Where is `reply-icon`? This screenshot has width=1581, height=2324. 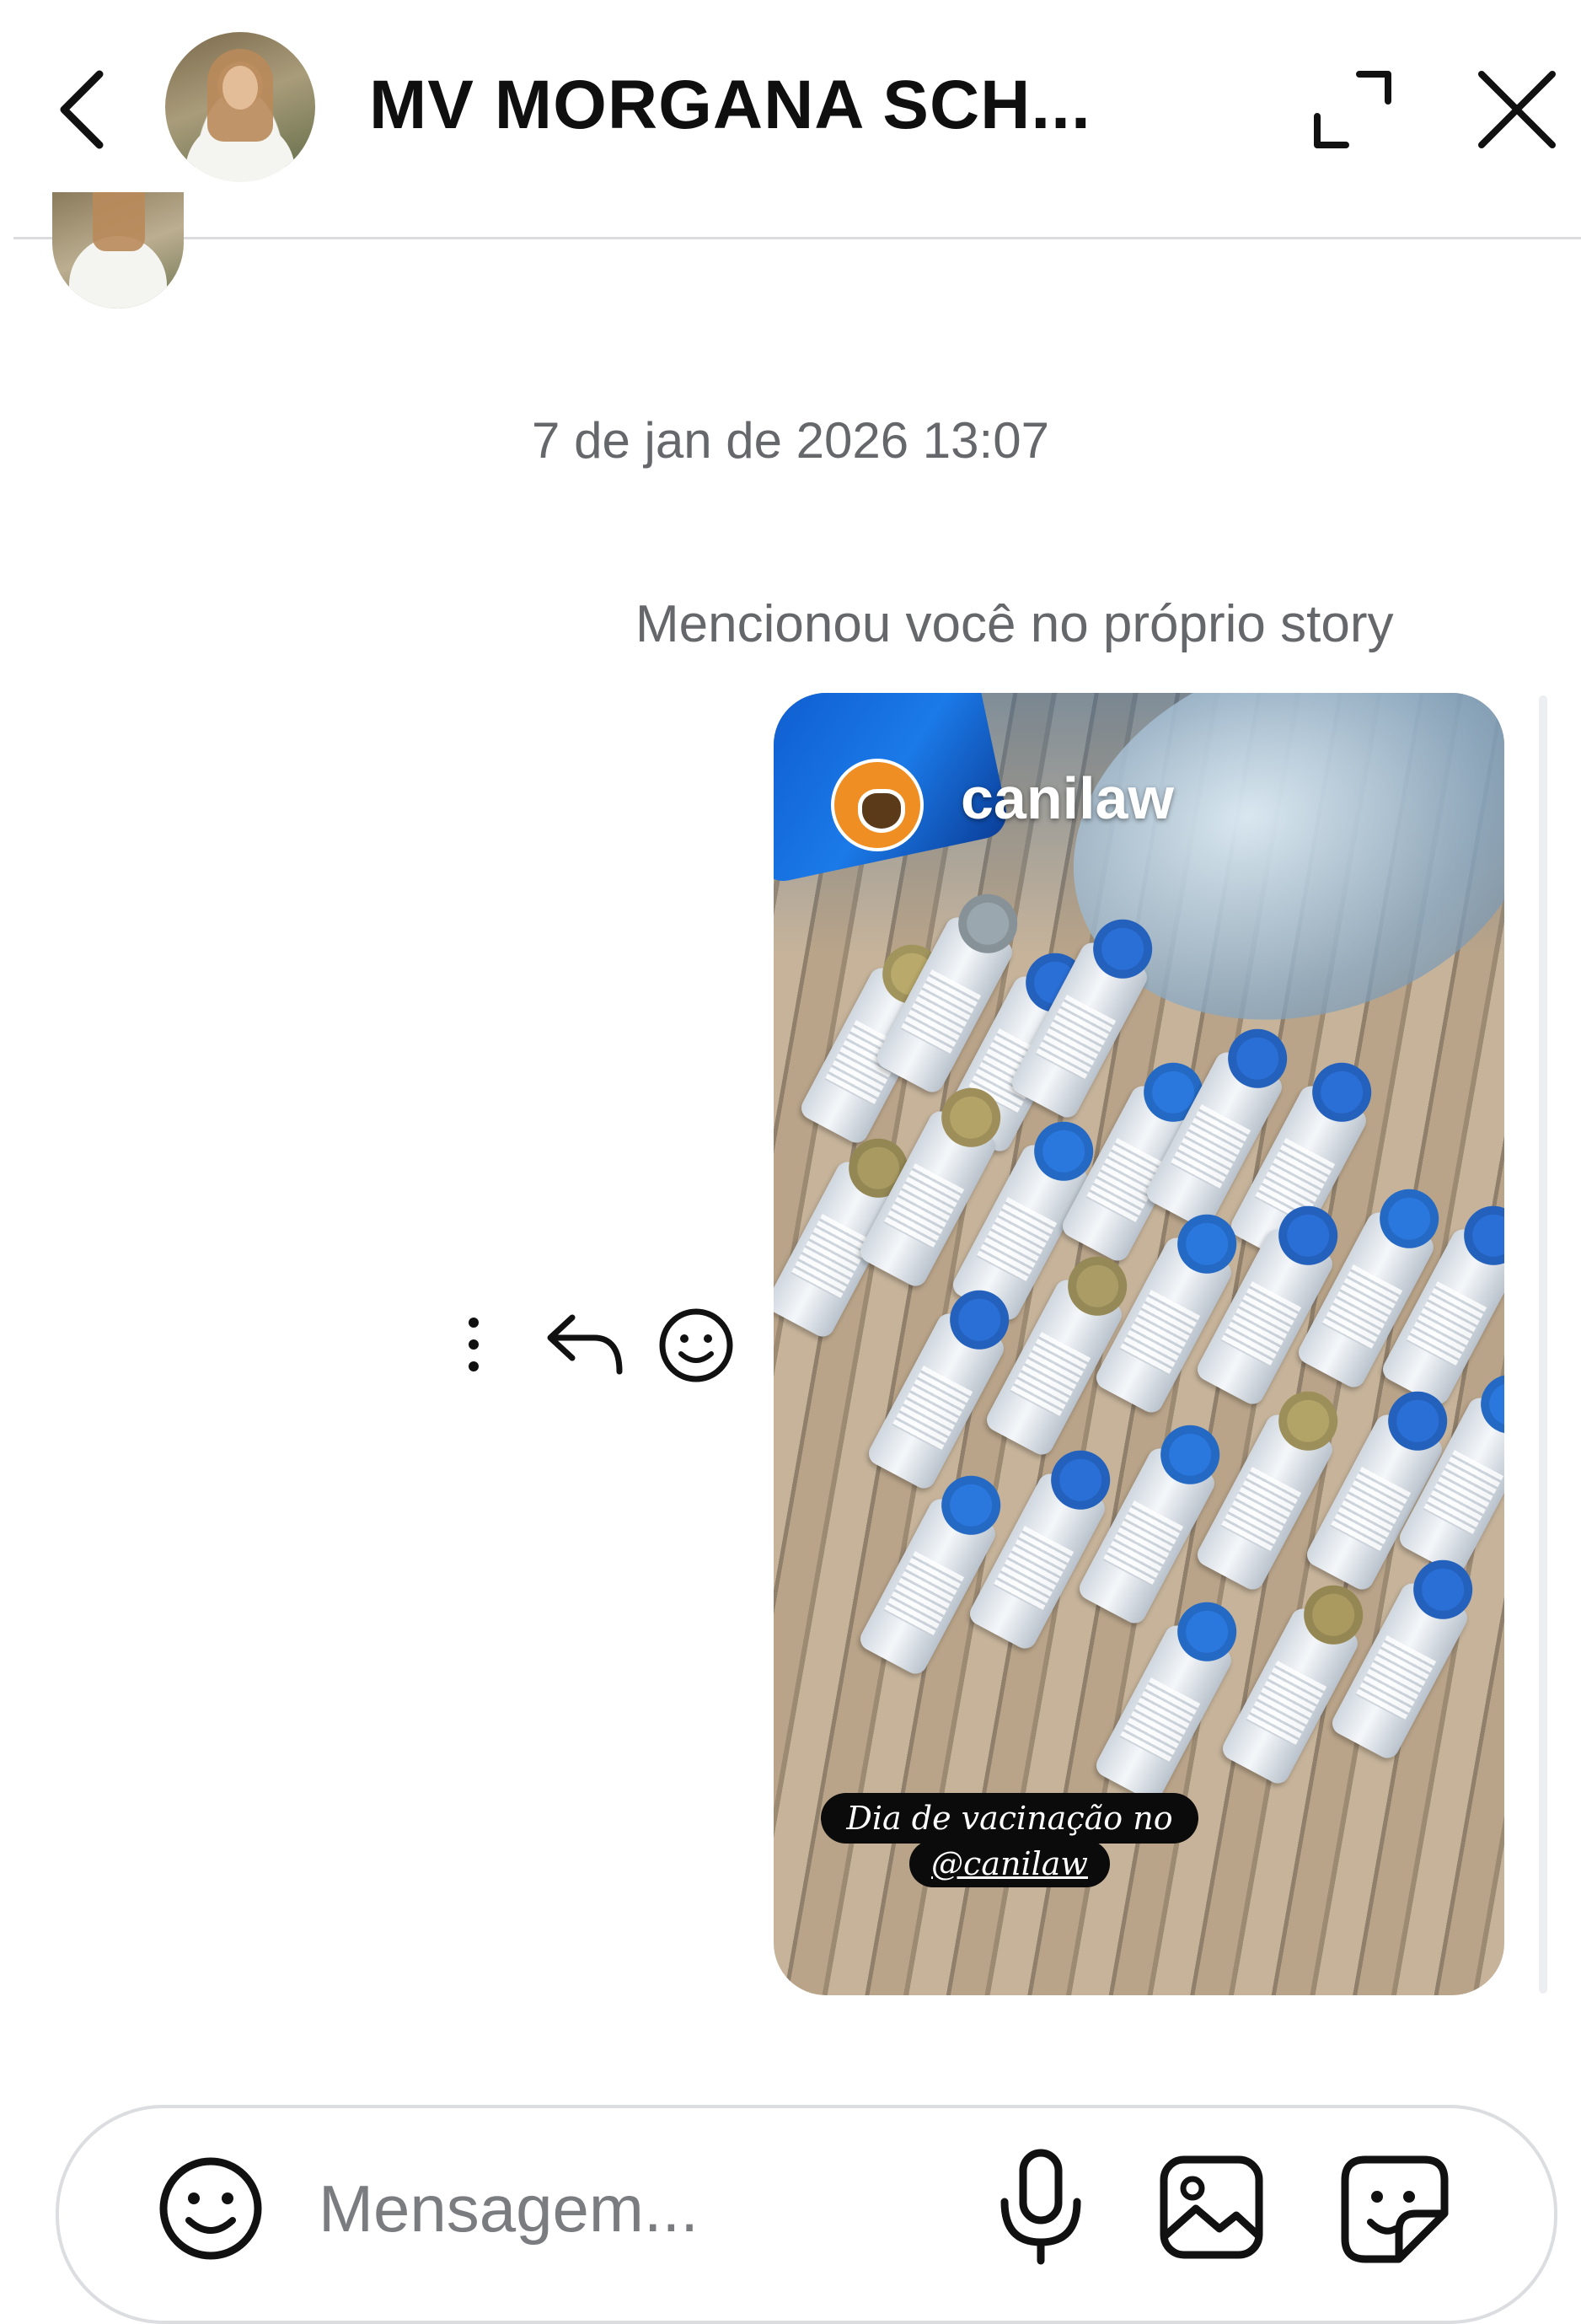 reply-icon is located at coordinates (585, 1344).